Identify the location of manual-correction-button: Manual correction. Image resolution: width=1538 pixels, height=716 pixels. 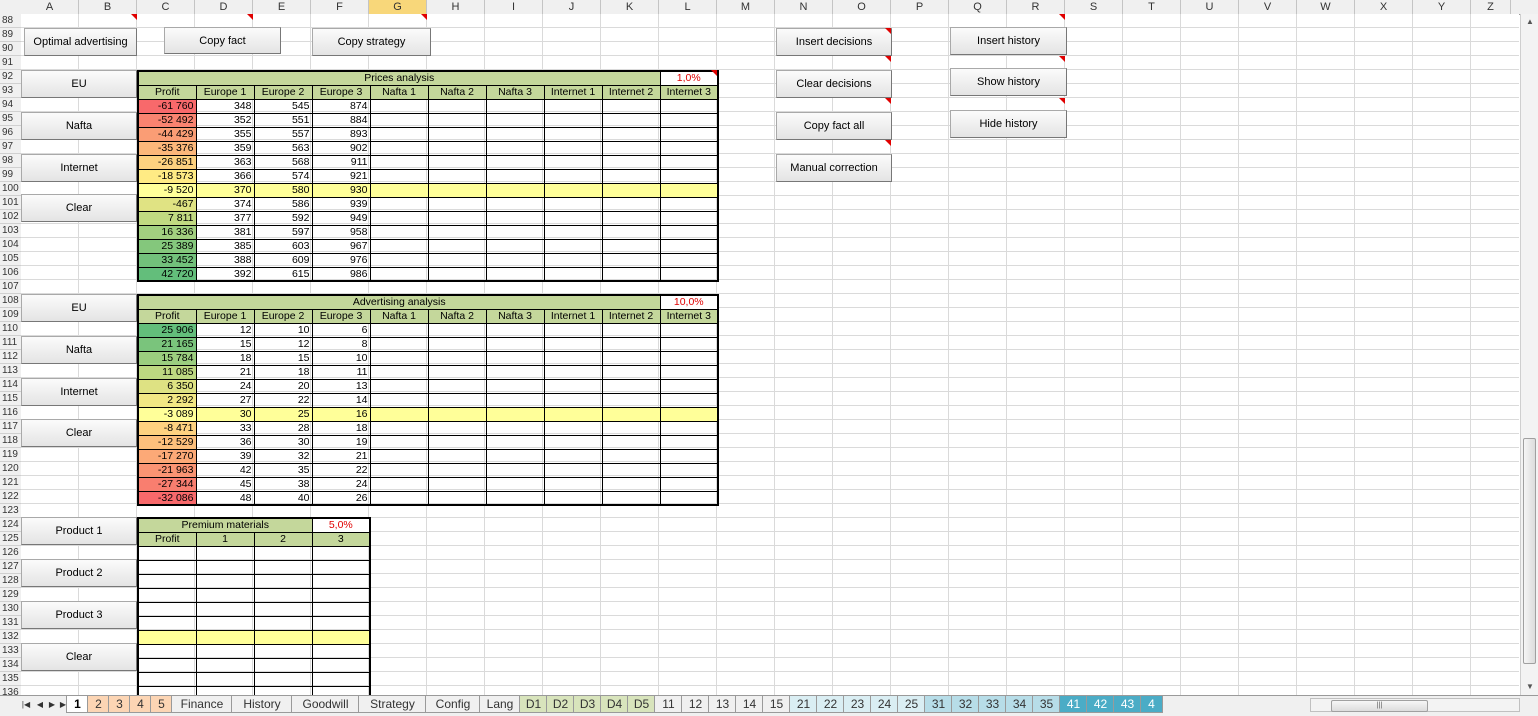
(834, 168).